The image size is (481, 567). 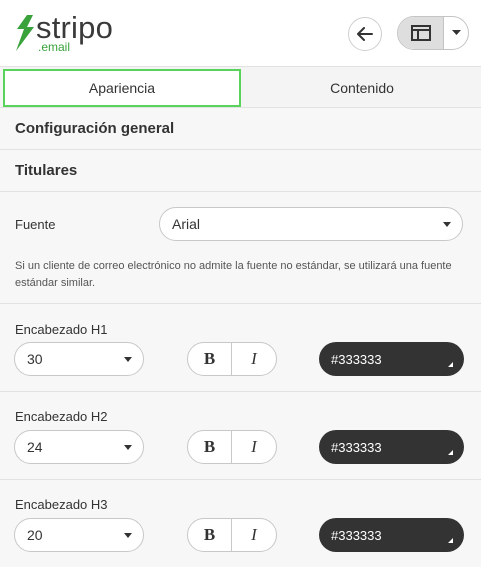 What do you see at coordinates (210, 359) in the screenshot?
I see `heading-h1-bold-button: B` at bounding box center [210, 359].